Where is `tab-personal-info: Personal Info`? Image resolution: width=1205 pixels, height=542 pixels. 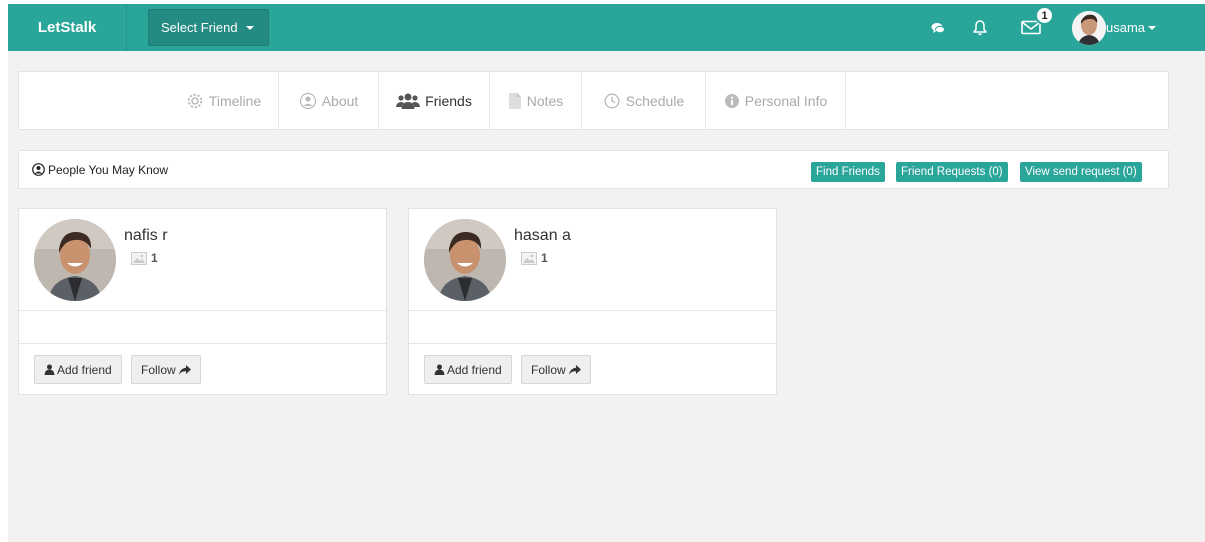 tab-personal-info: Personal Info is located at coordinates (776, 100).